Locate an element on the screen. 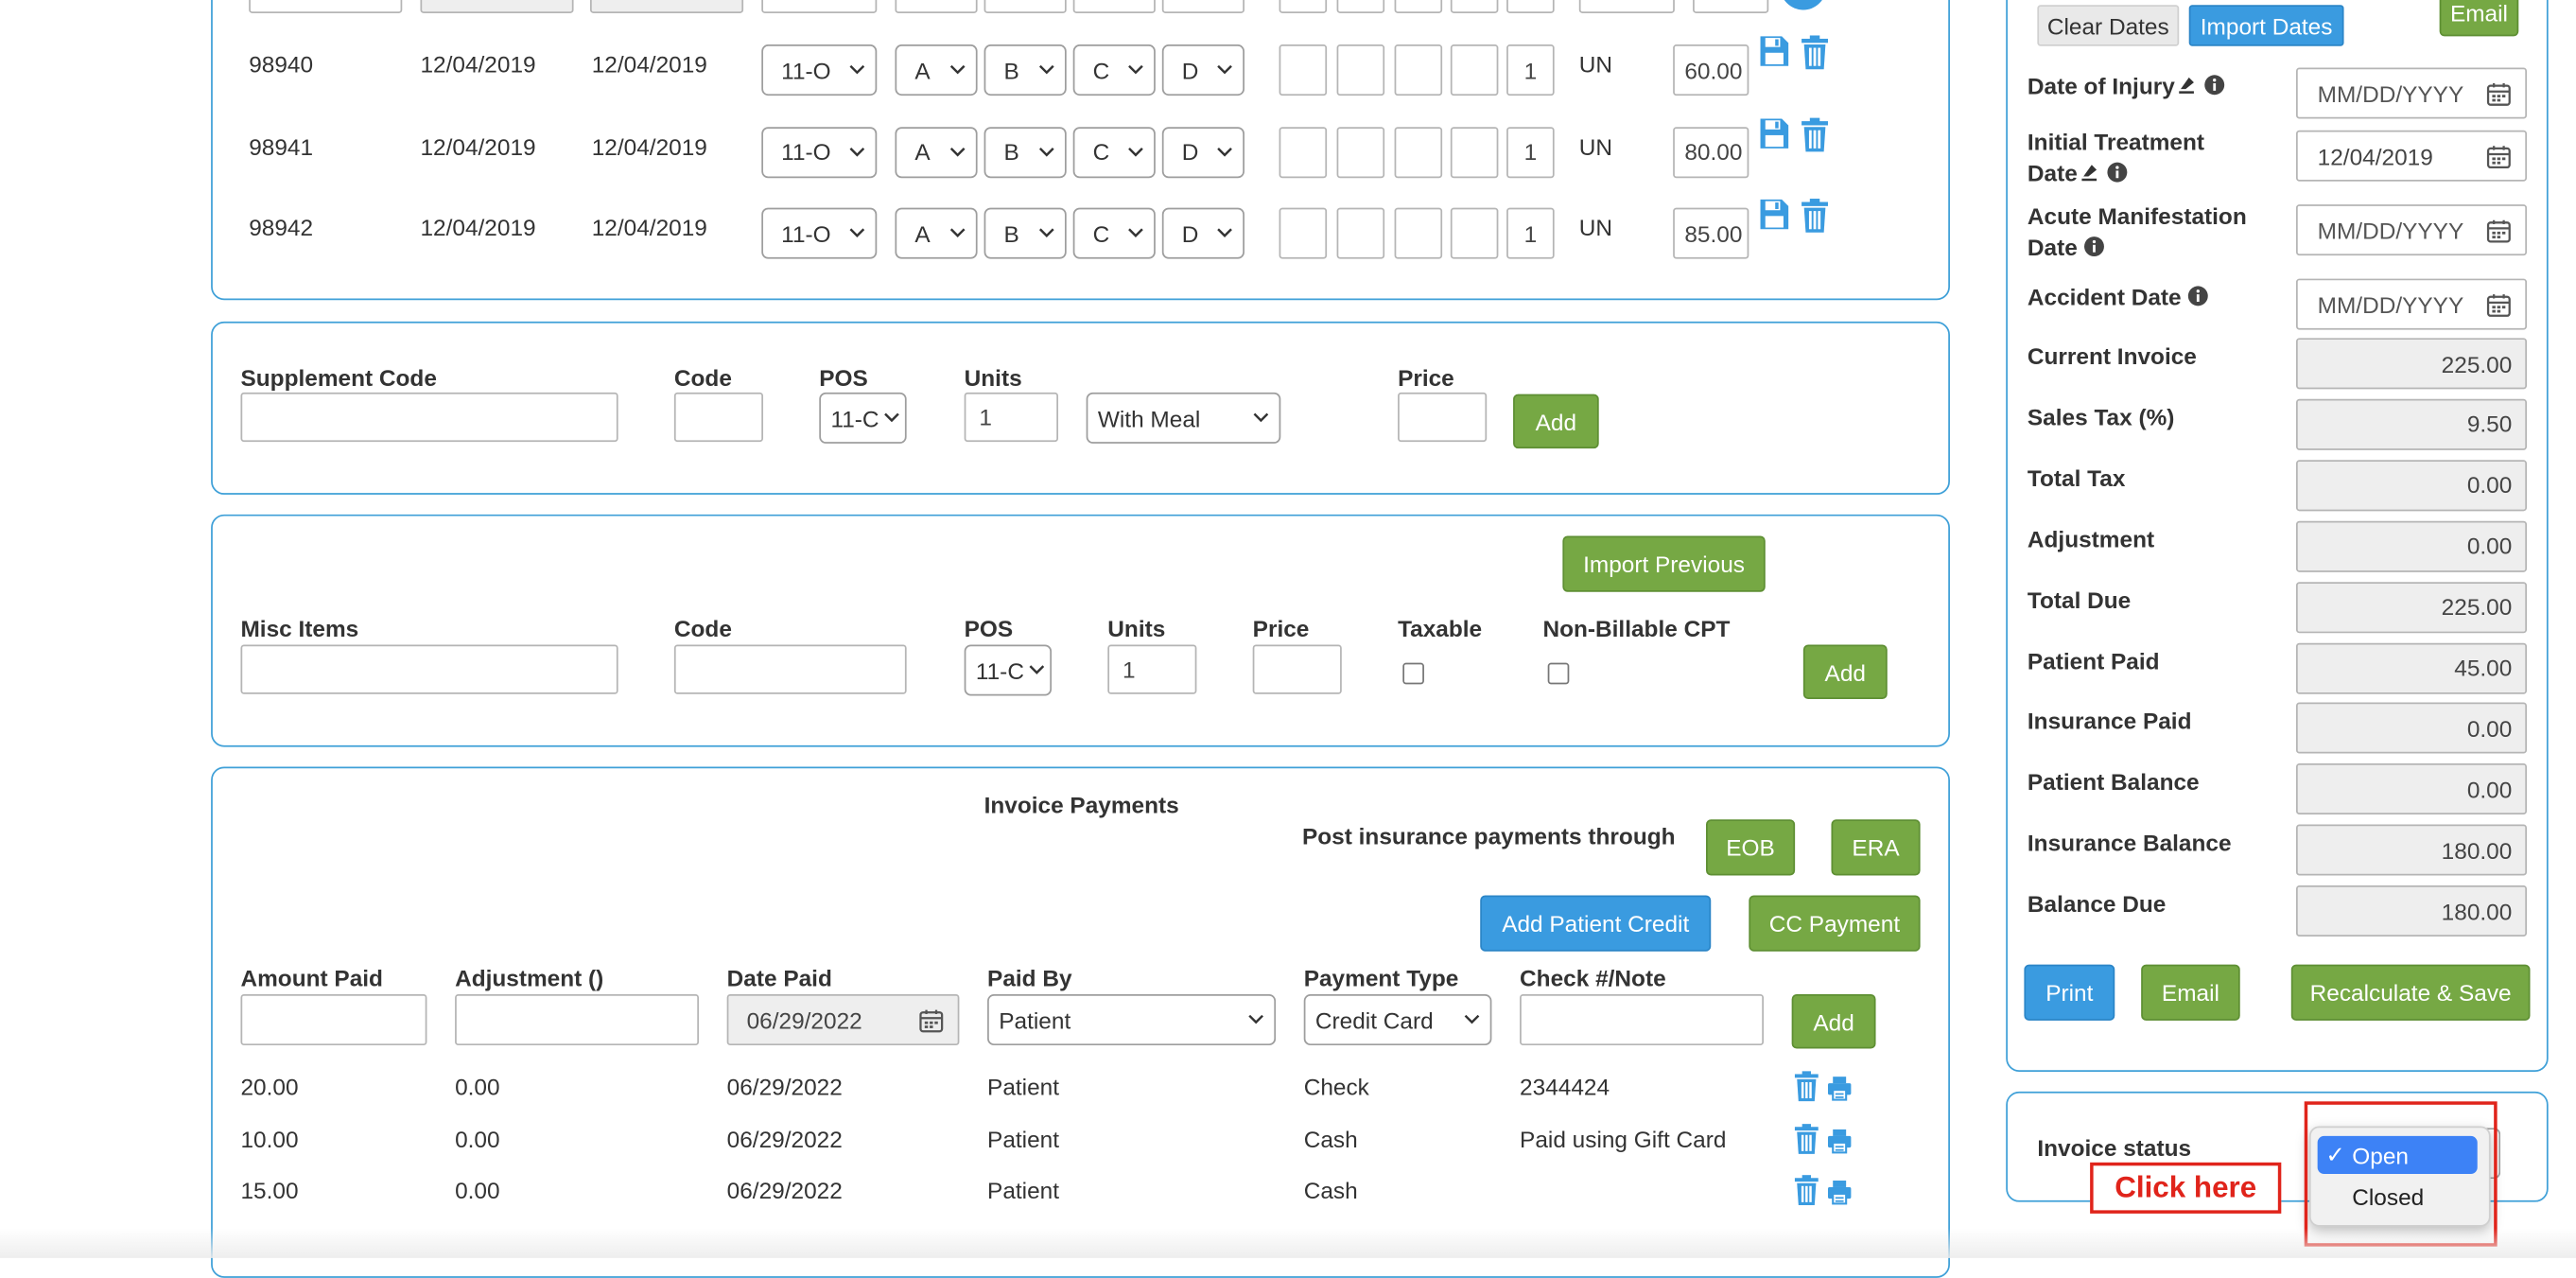 This screenshot has width=2576, height=1278. email-button: Email is located at coordinates (2190, 993).